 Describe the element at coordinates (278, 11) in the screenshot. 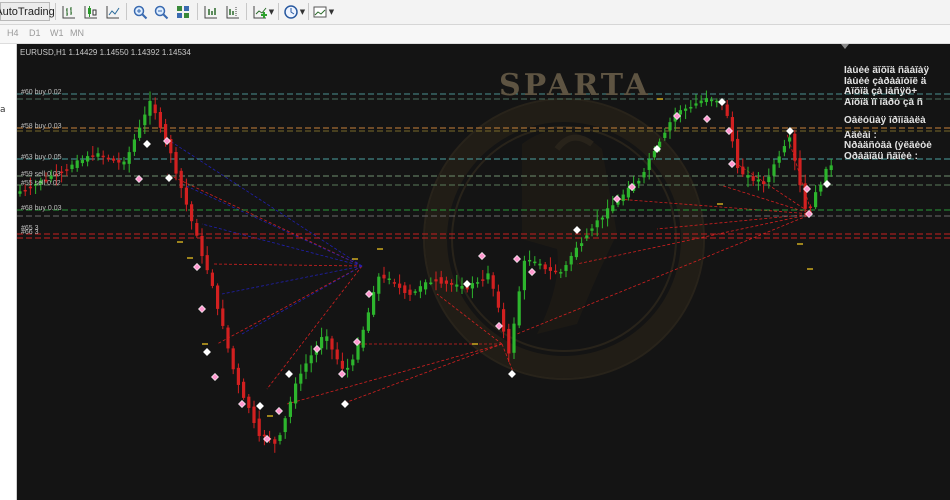

I see `toolbar-separator` at that location.